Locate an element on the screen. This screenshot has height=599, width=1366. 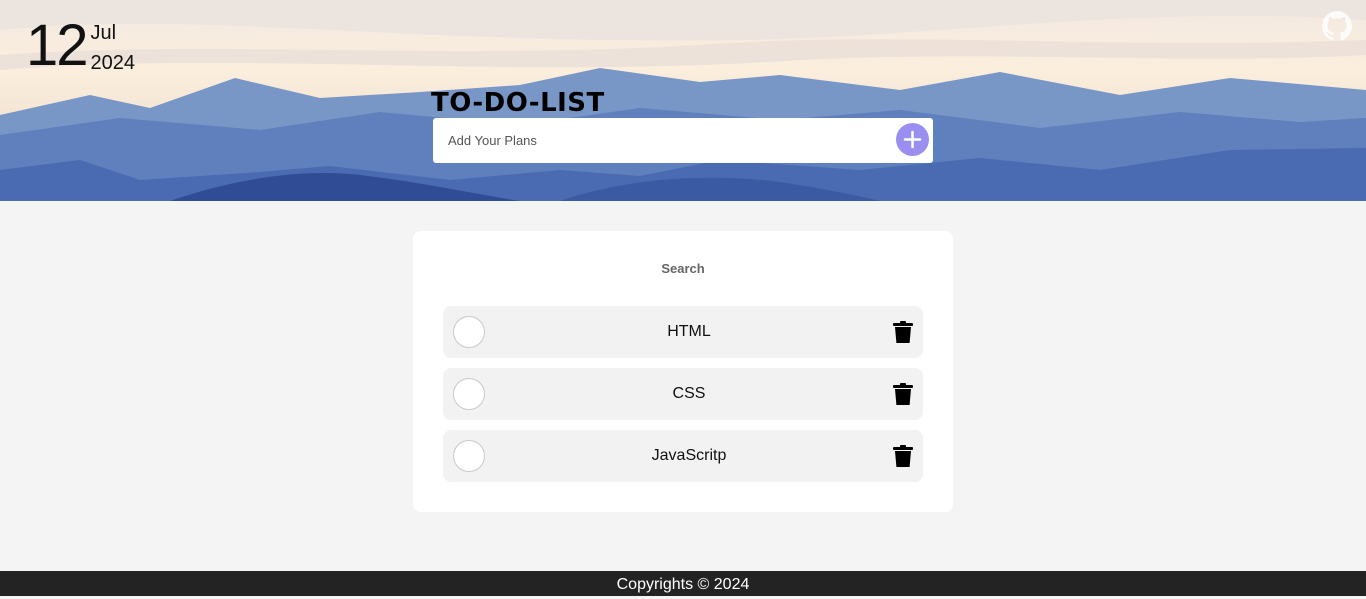
date-day: 12 is located at coordinates (57, 45).